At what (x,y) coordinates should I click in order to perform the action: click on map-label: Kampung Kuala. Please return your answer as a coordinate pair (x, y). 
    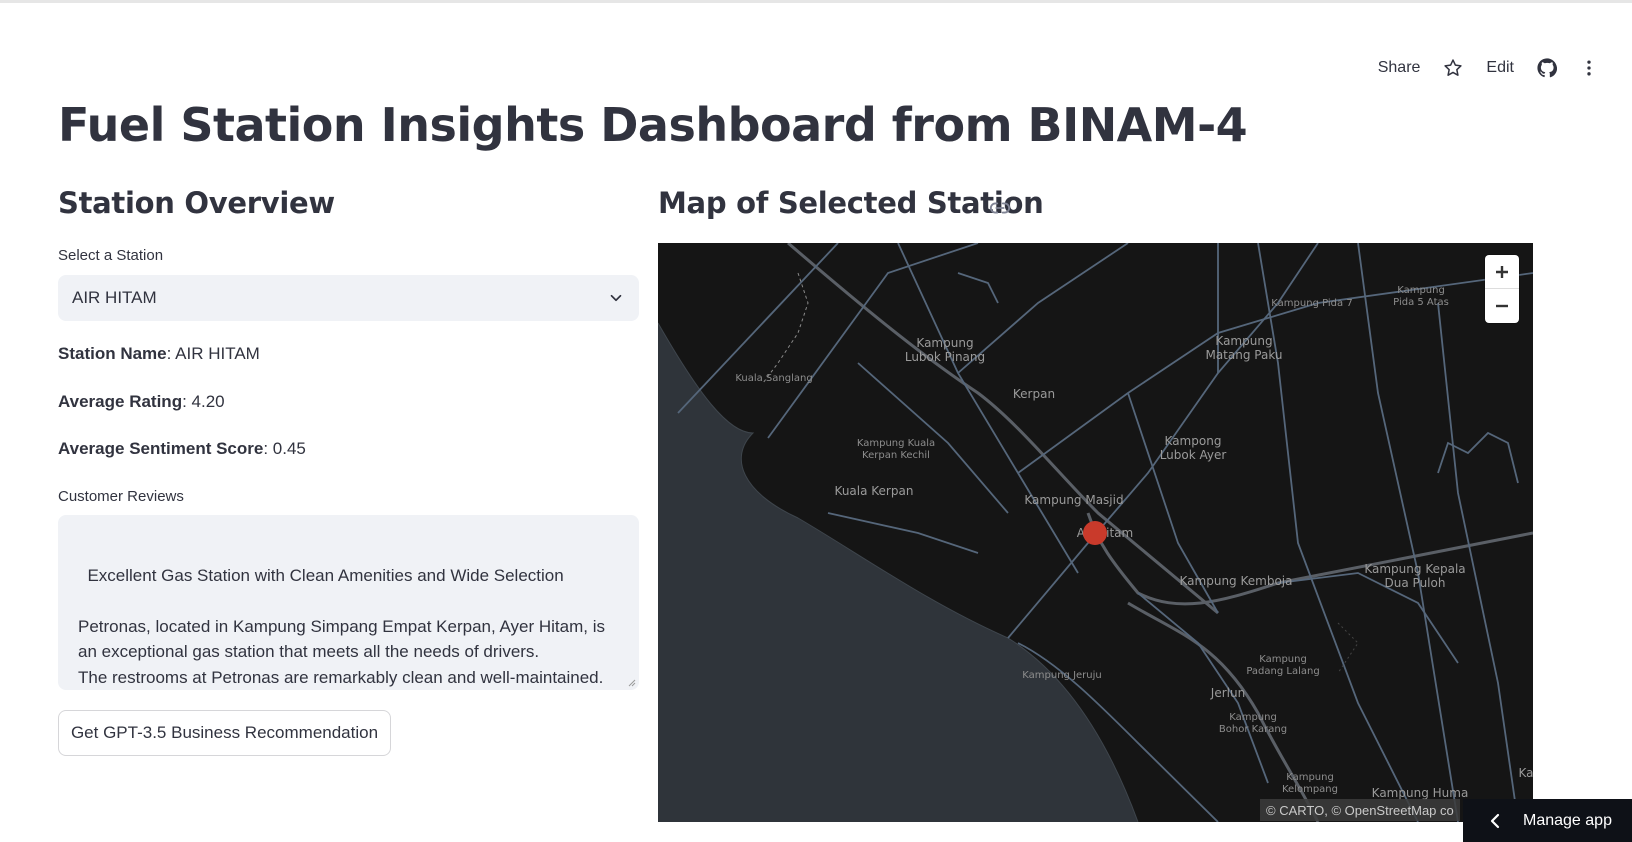
    Looking at the image, I should click on (896, 443).